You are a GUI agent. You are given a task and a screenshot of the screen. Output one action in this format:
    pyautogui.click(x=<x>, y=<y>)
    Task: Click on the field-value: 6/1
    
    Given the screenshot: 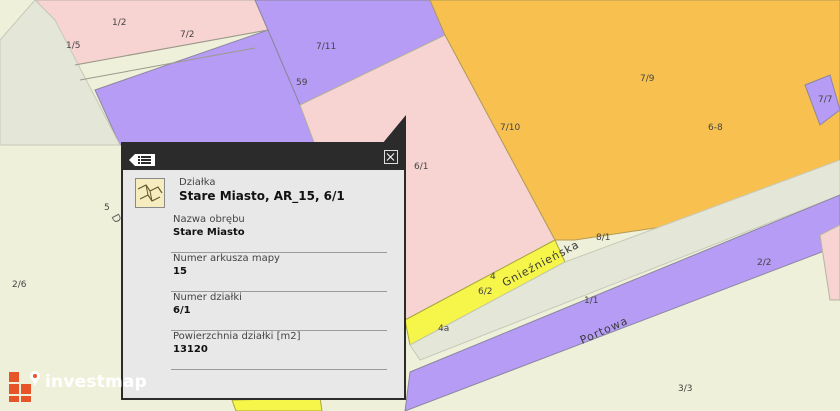 What is the action you would take?
    pyautogui.click(x=182, y=310)
    